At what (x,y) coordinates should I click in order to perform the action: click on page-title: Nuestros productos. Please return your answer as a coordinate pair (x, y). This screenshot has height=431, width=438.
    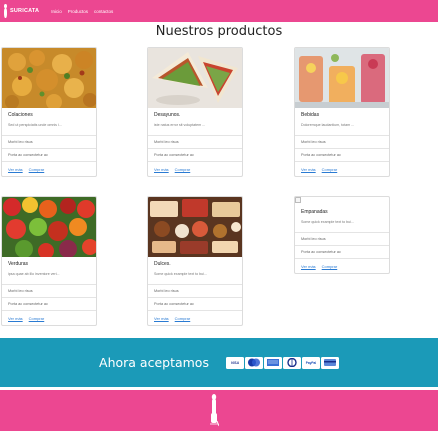
    Looking at the image, I should click on (219, 31).